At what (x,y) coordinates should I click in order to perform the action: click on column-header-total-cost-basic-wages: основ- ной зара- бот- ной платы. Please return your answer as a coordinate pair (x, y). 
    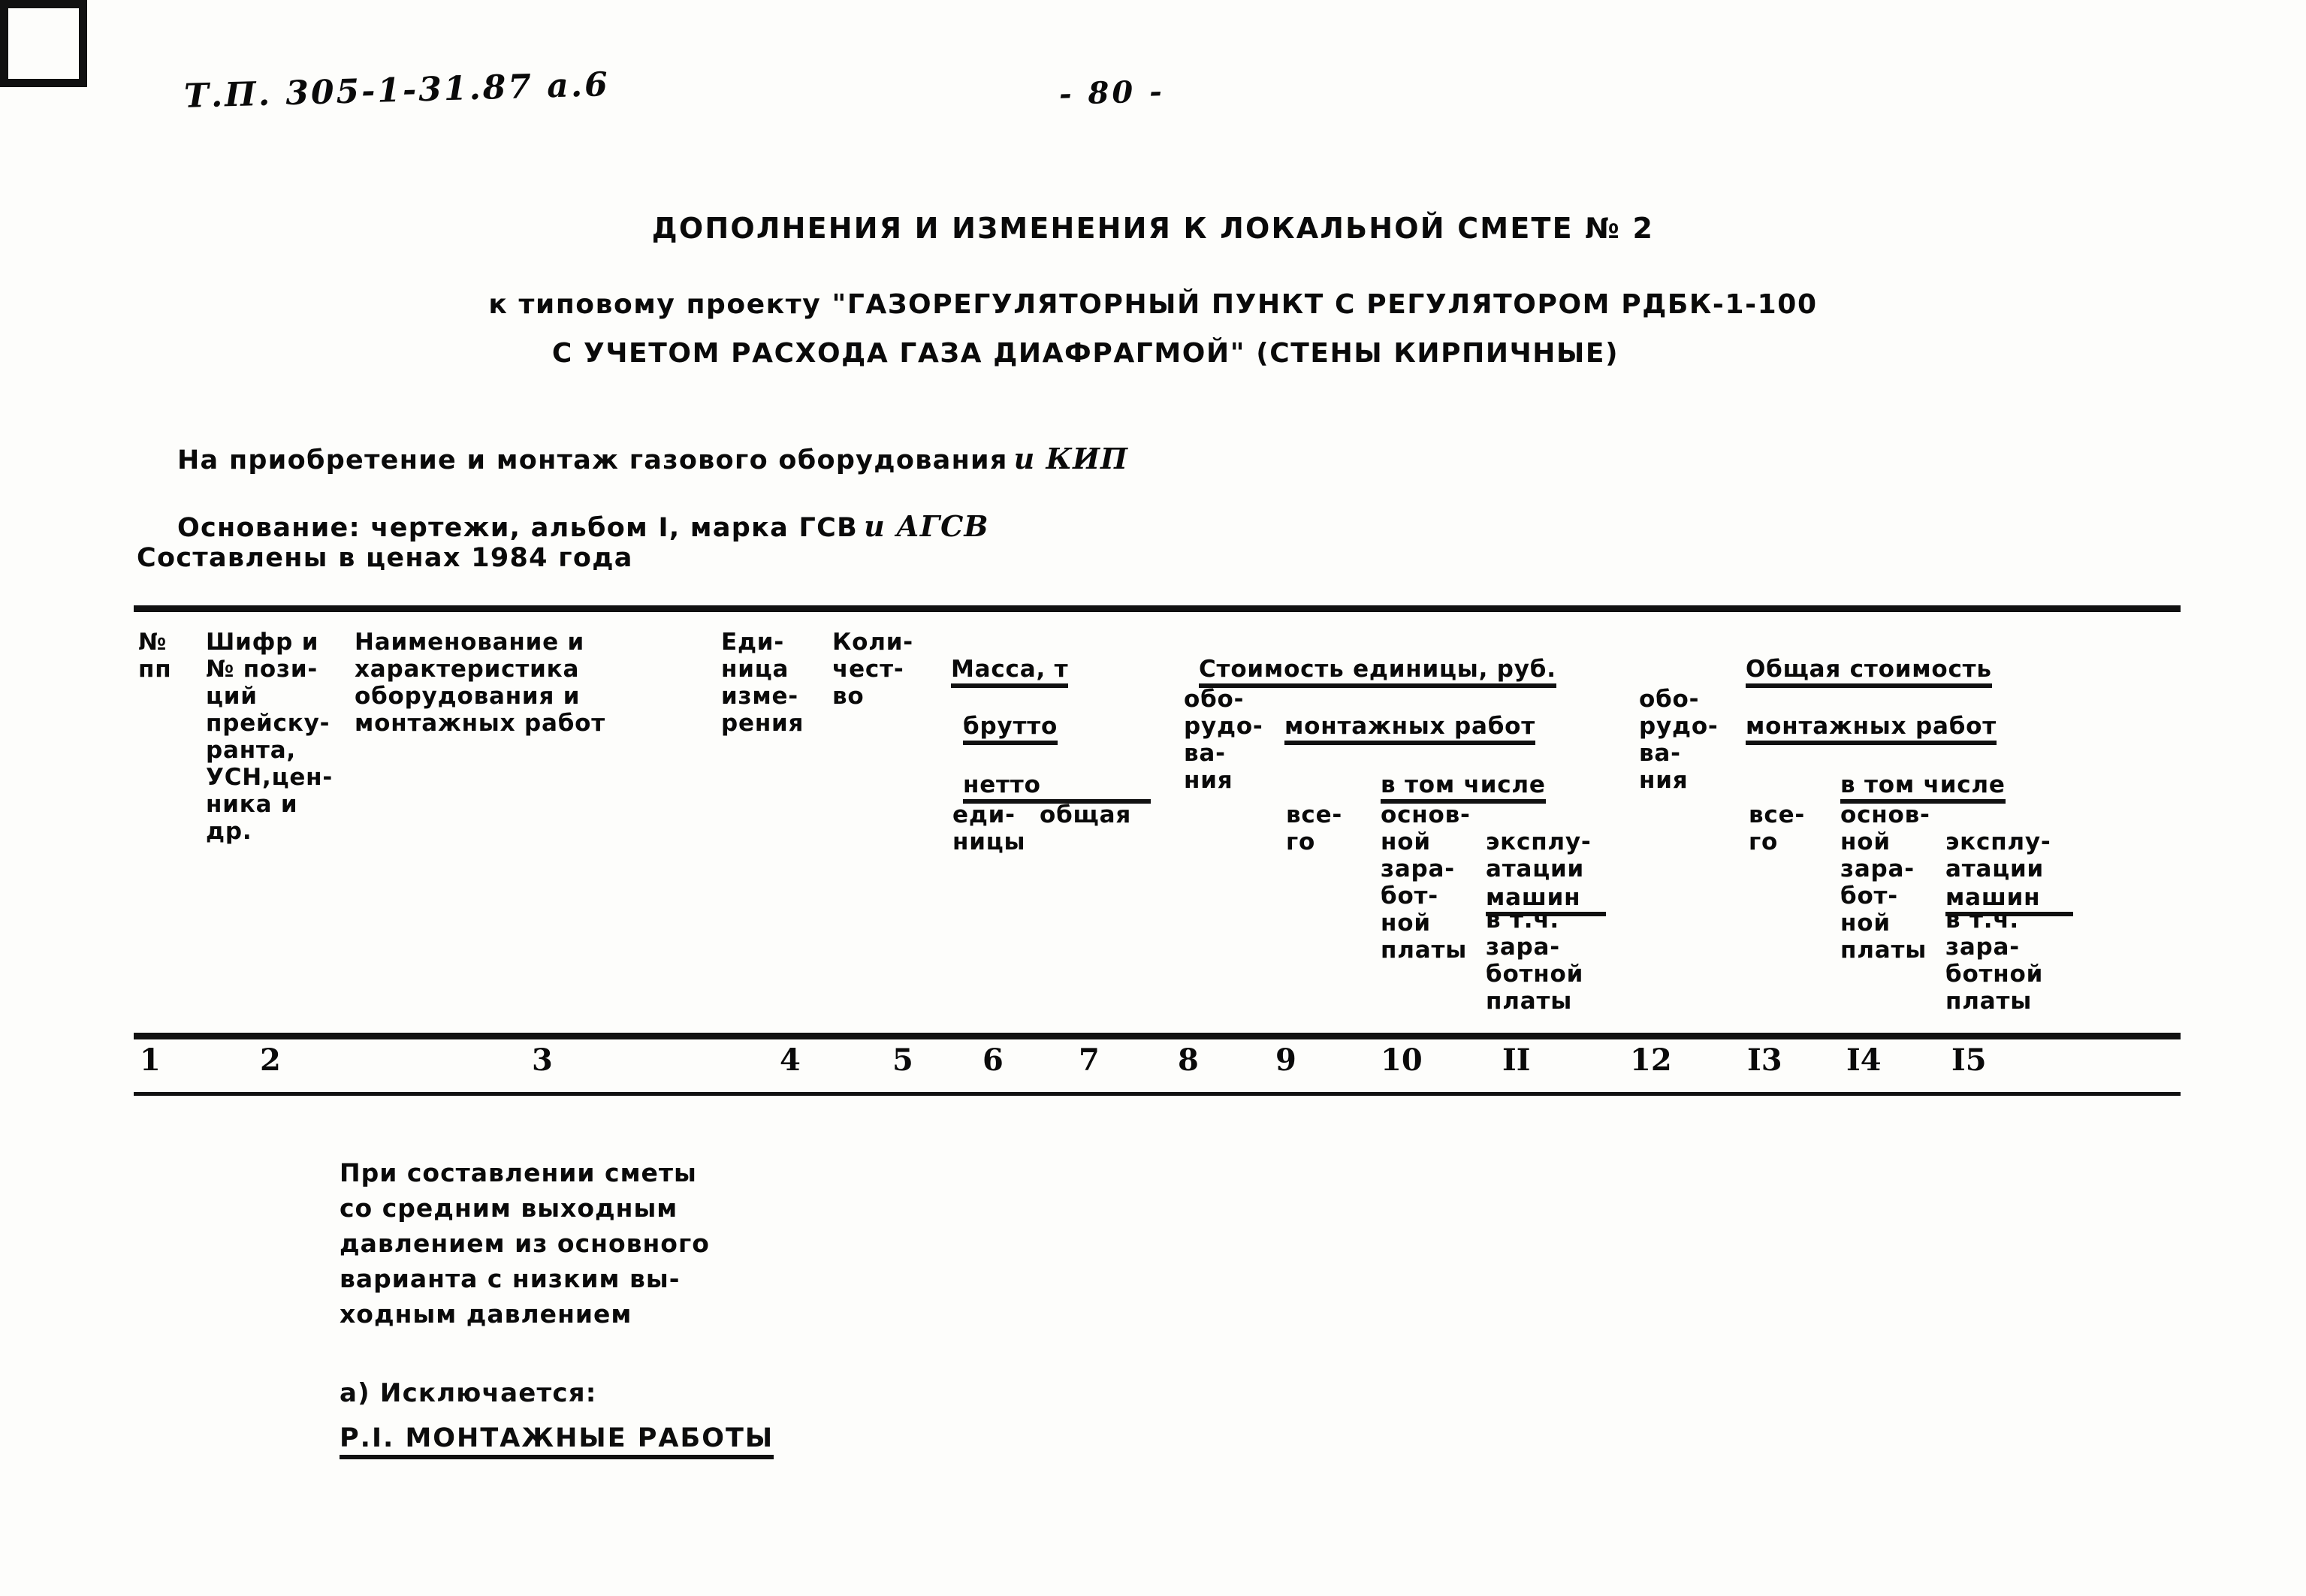
    Looking at the image, I should click on (1885, 882).